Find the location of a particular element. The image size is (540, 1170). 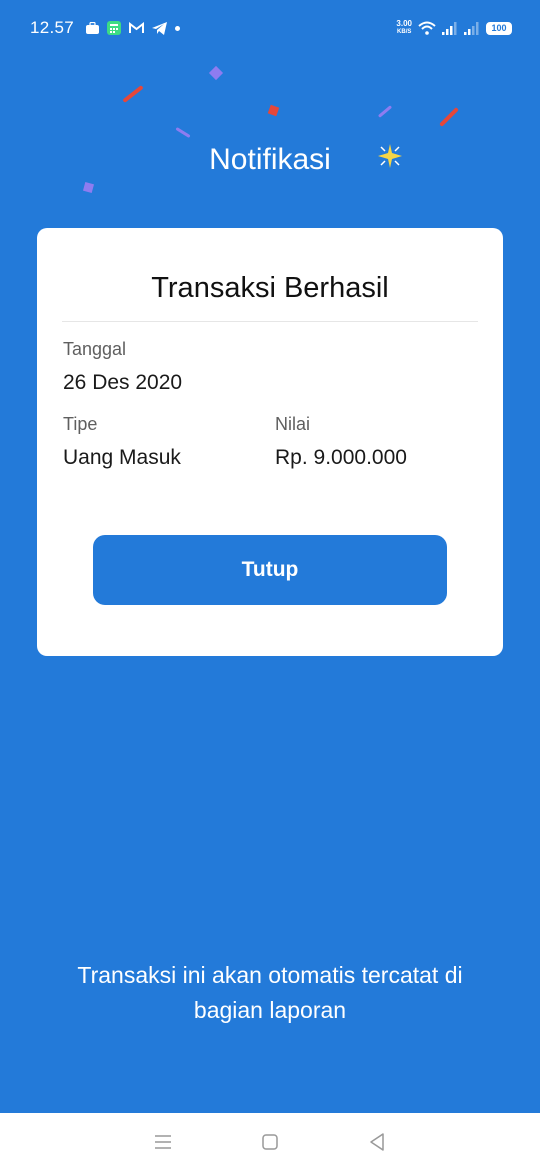

status-left: 12.57 is located at coordinates (105, 28).